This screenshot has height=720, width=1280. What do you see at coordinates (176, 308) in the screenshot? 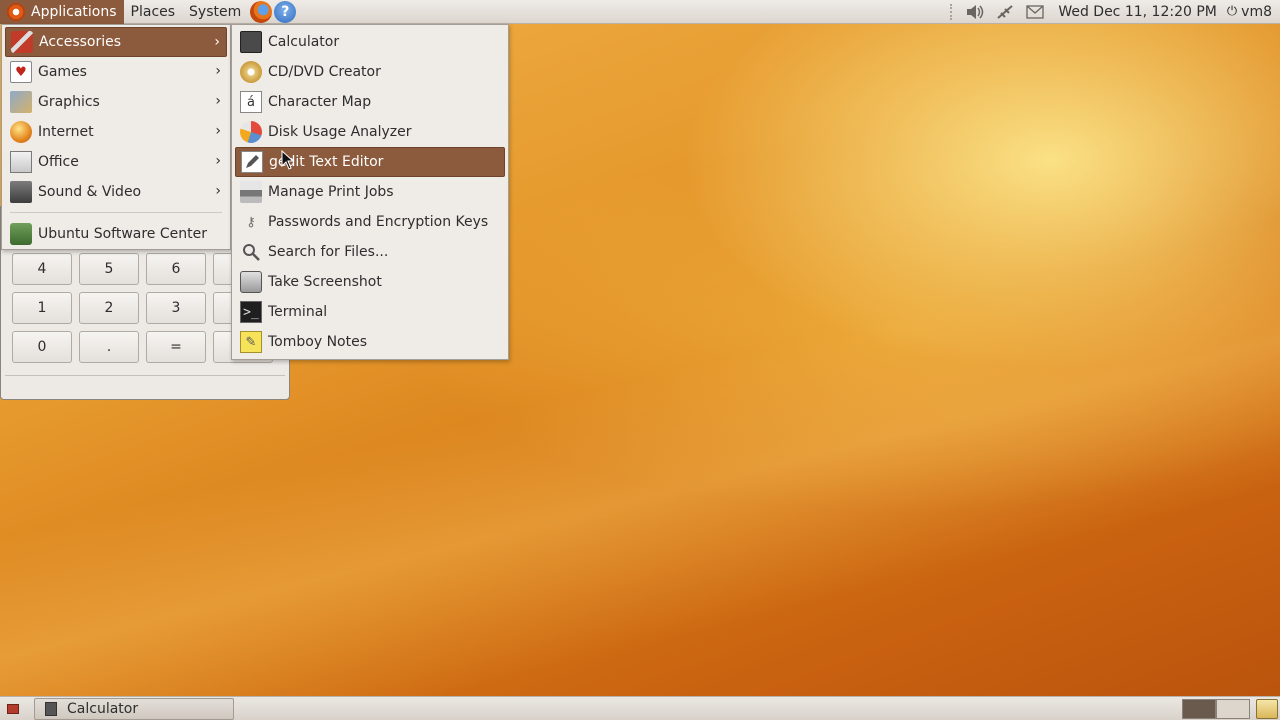
I see `calc-button-3: 3` at bounding box center [176, 308].